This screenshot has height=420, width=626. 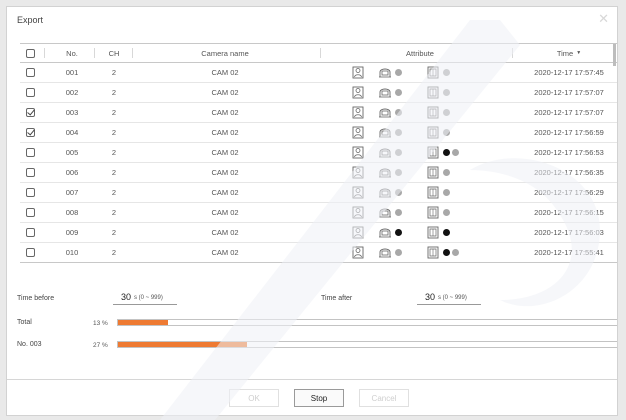 I want to click on time-before-input: 30, so click(x=126, y=297).